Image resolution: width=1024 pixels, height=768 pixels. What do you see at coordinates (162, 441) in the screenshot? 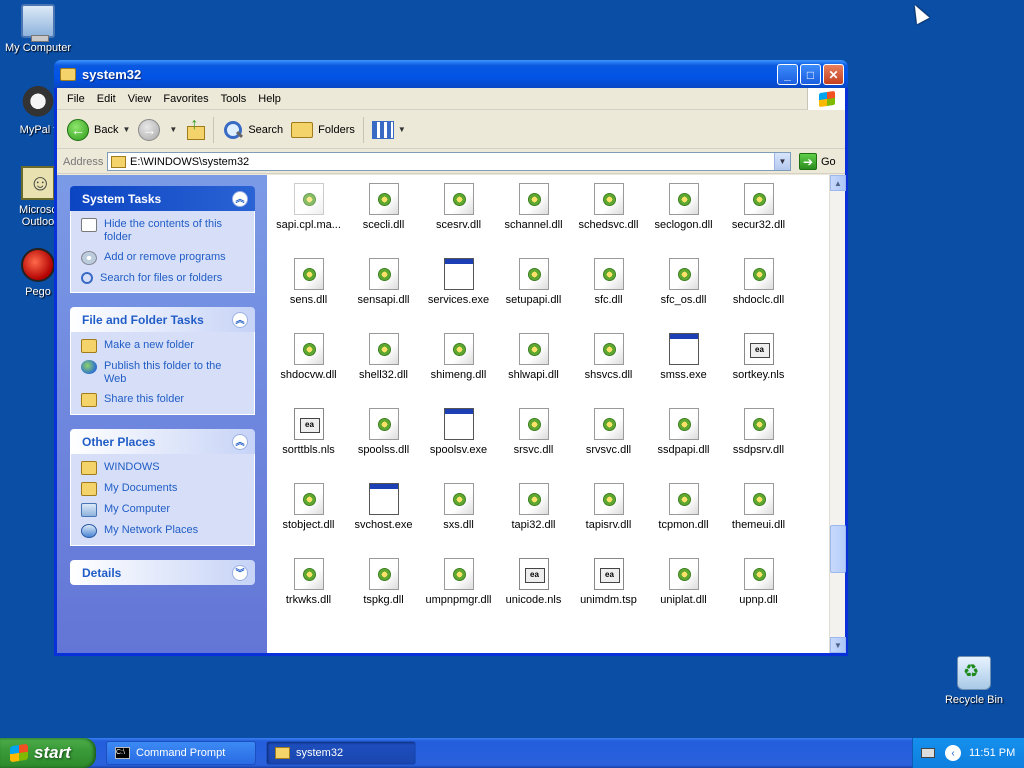
I see `panel-header-other-places: Other Places ︽` at bounding box center [162, 441].